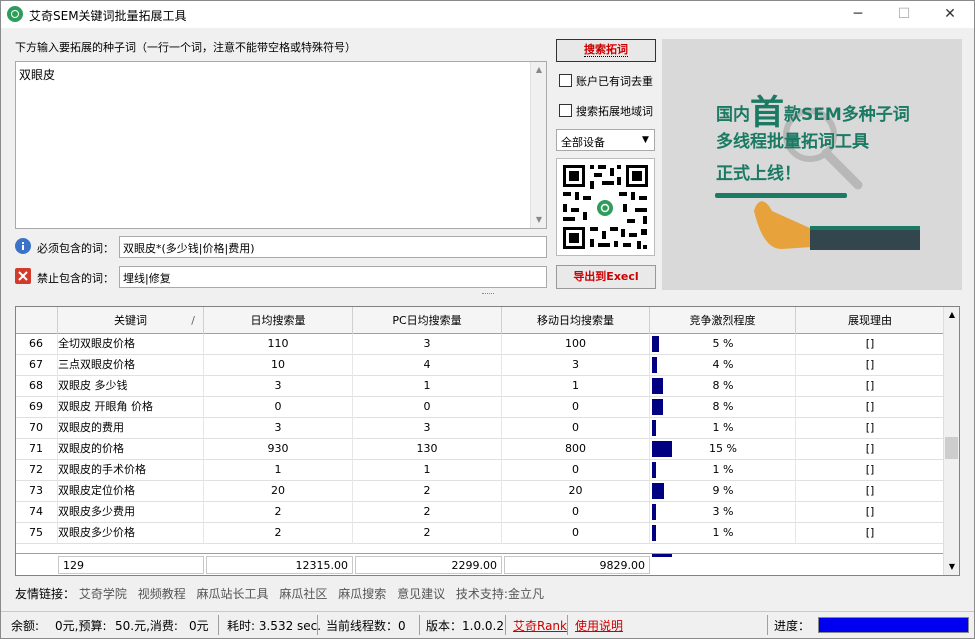  What do you see at coordinates (950, 14) in the screenshot?
I see `close-button: ✕` at bounding box center [950, 14].